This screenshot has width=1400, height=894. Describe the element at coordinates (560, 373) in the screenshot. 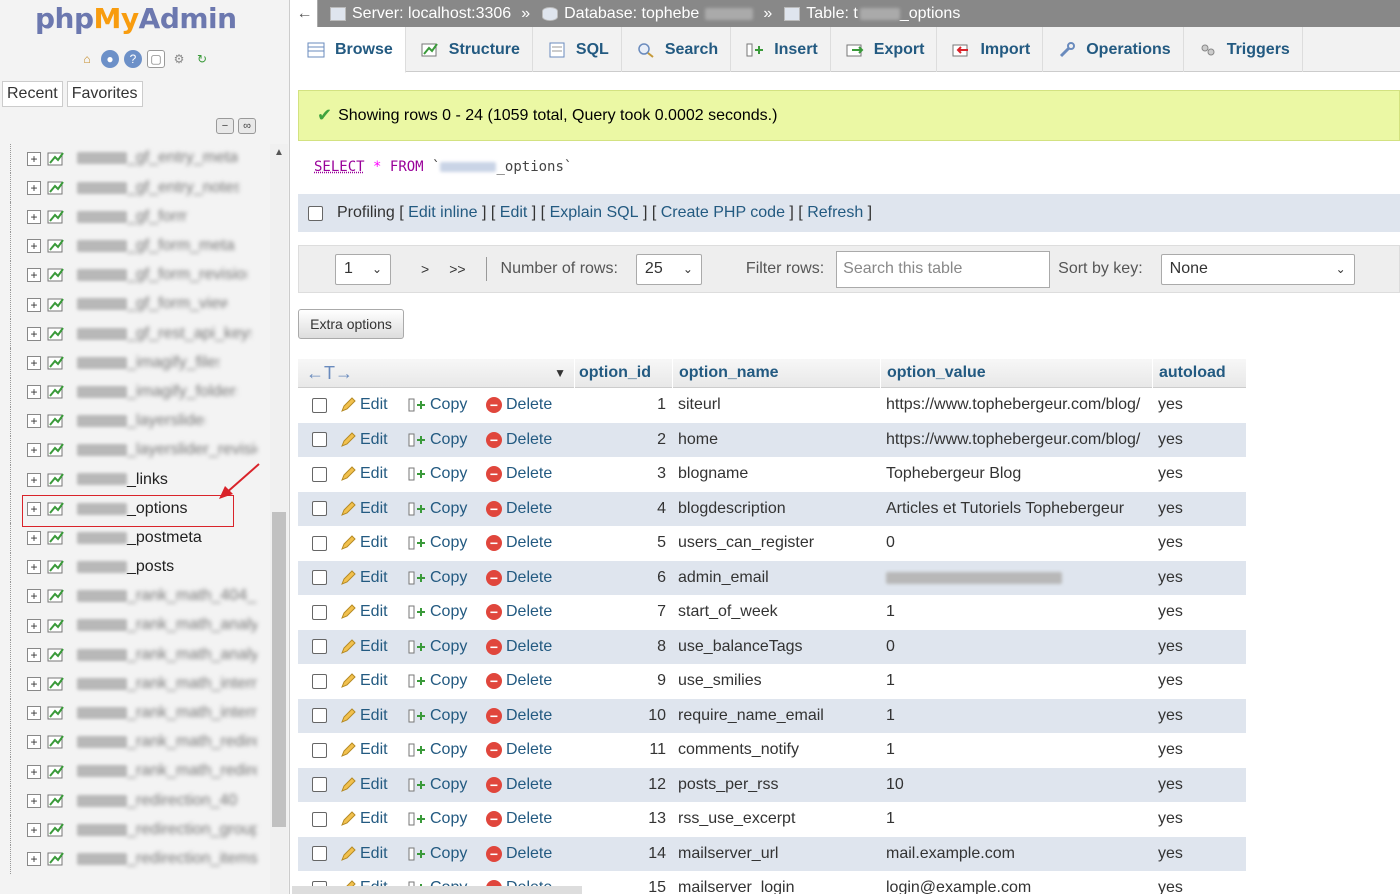

I see `sort-dropdown-icon: ▼` at that location.